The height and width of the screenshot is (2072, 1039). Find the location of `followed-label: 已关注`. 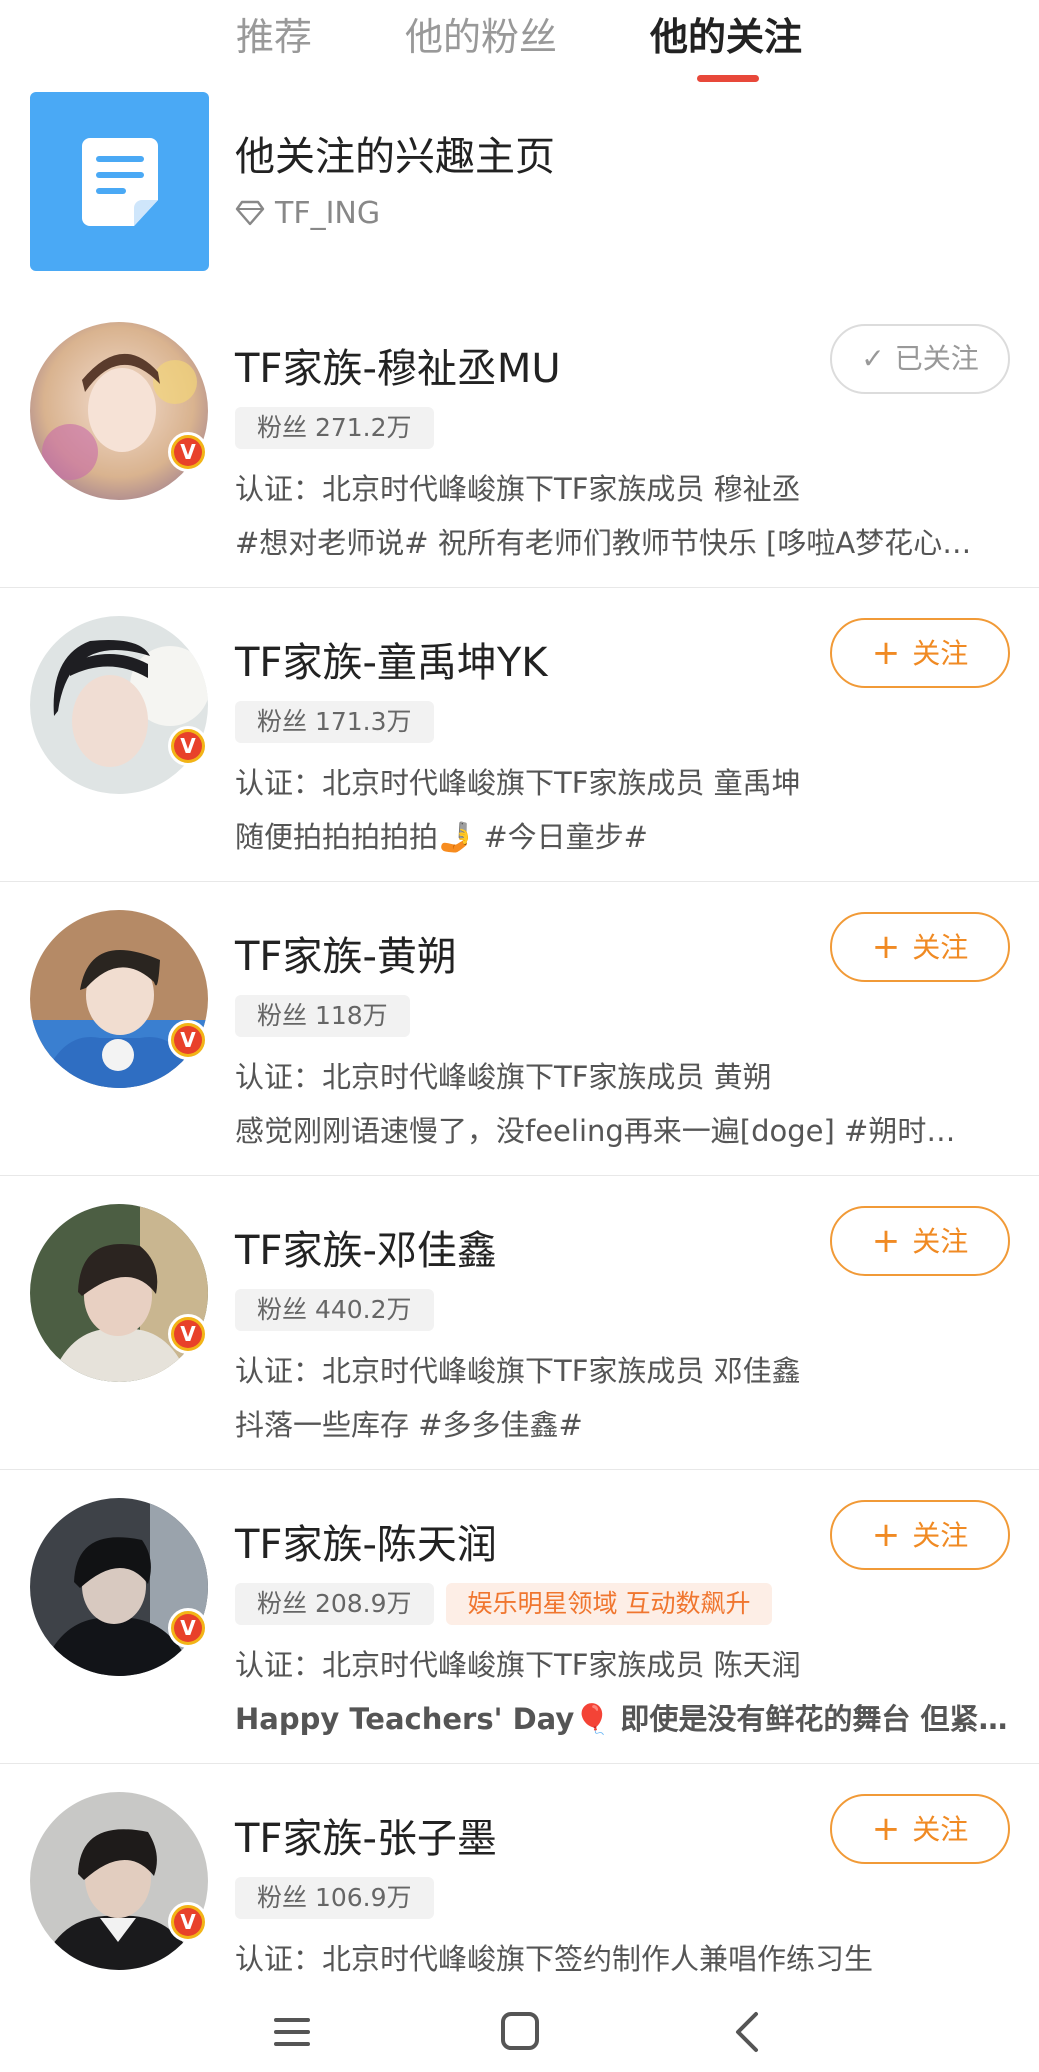

followed-label: 已关注 is located at coordinates (936, 358).